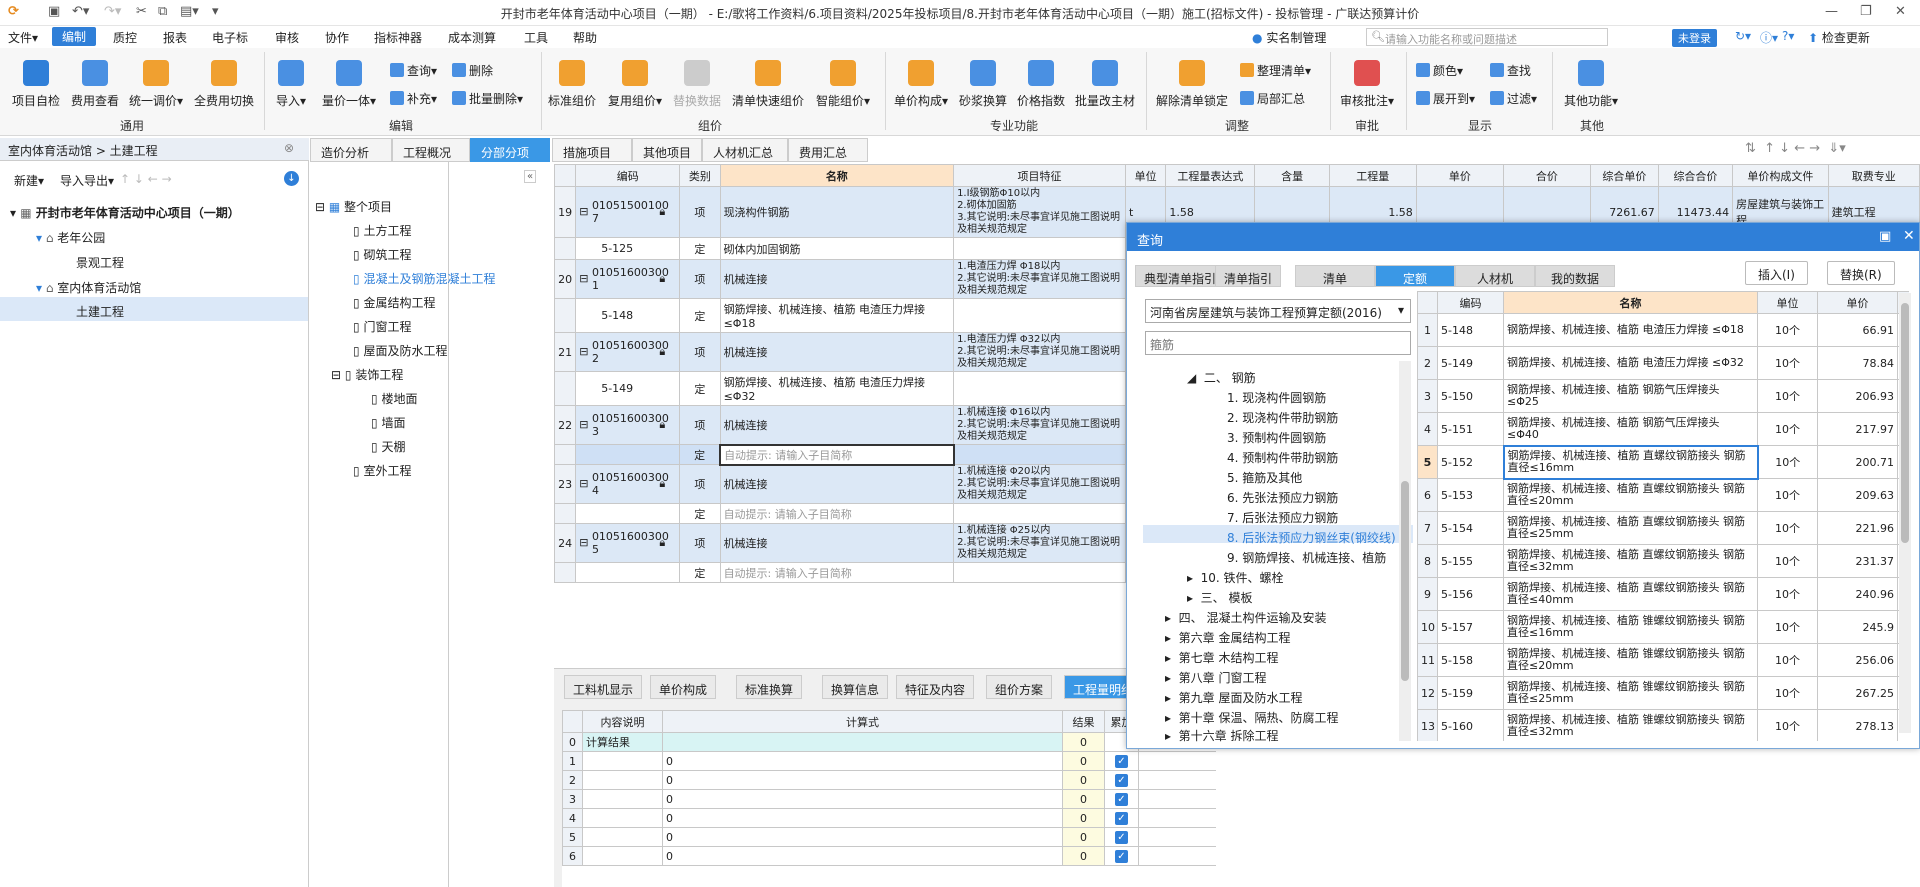  I want to click on quota-name-cell: 钢筋焊接、机械连接、植筋 锥螺纹钢筋接头 钢筋直径≤16mm, so click(1630, 627).